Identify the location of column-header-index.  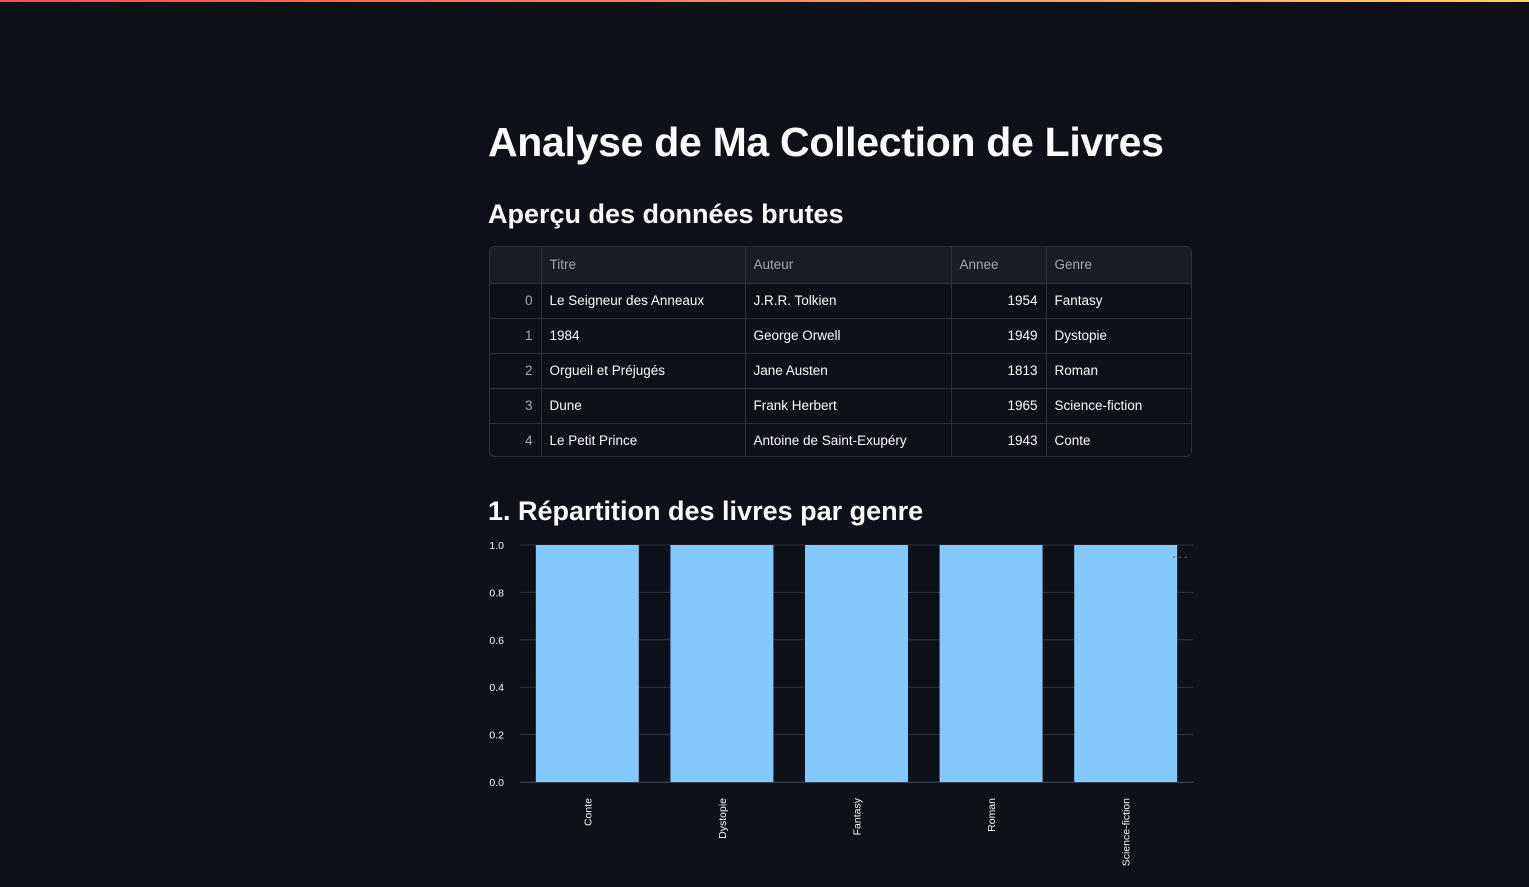
(516, 265).